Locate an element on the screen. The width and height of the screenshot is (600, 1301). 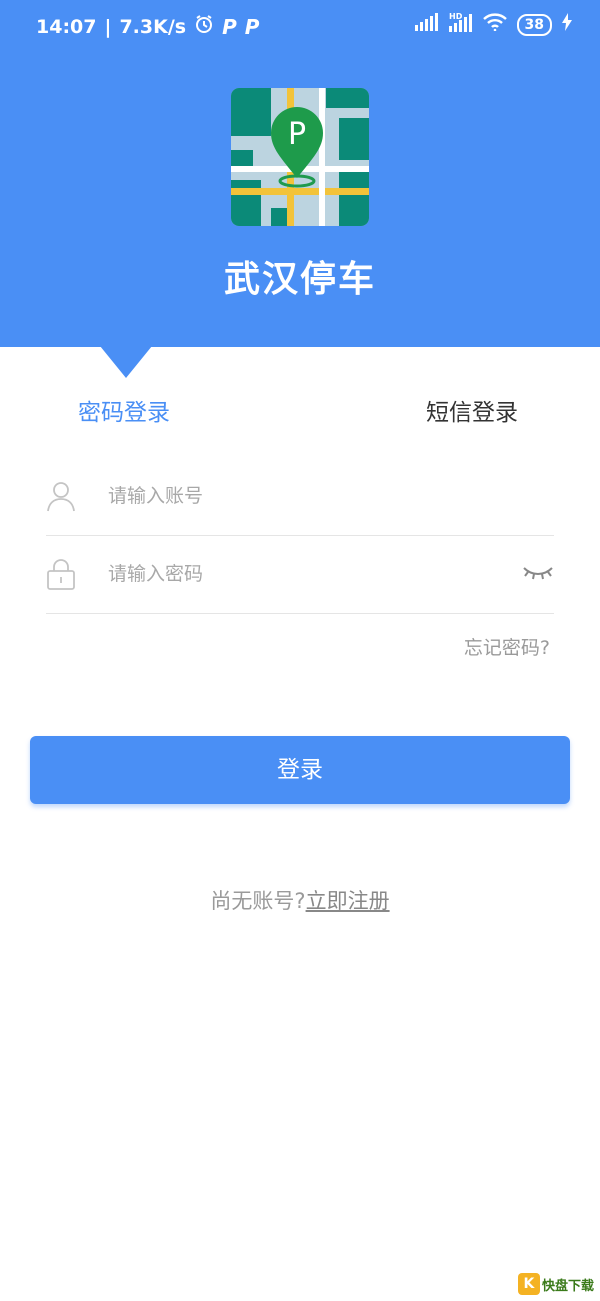
status-network-speed: 7.3K/s is located at coordinates (153, 26).